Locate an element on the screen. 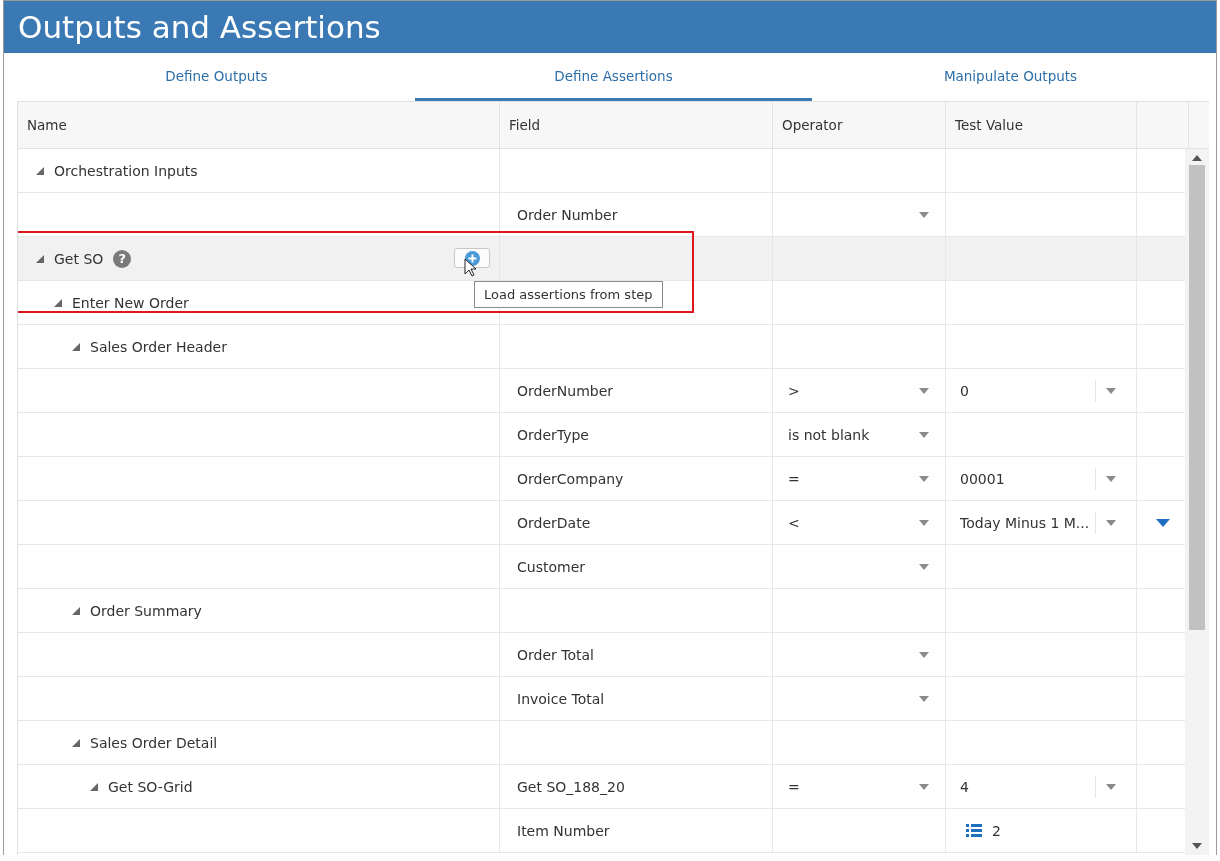 Image resolution: width=1220 pixels, height=861 pixels. node-name: Orchestration Inputs is located at coordinates (126, 170).